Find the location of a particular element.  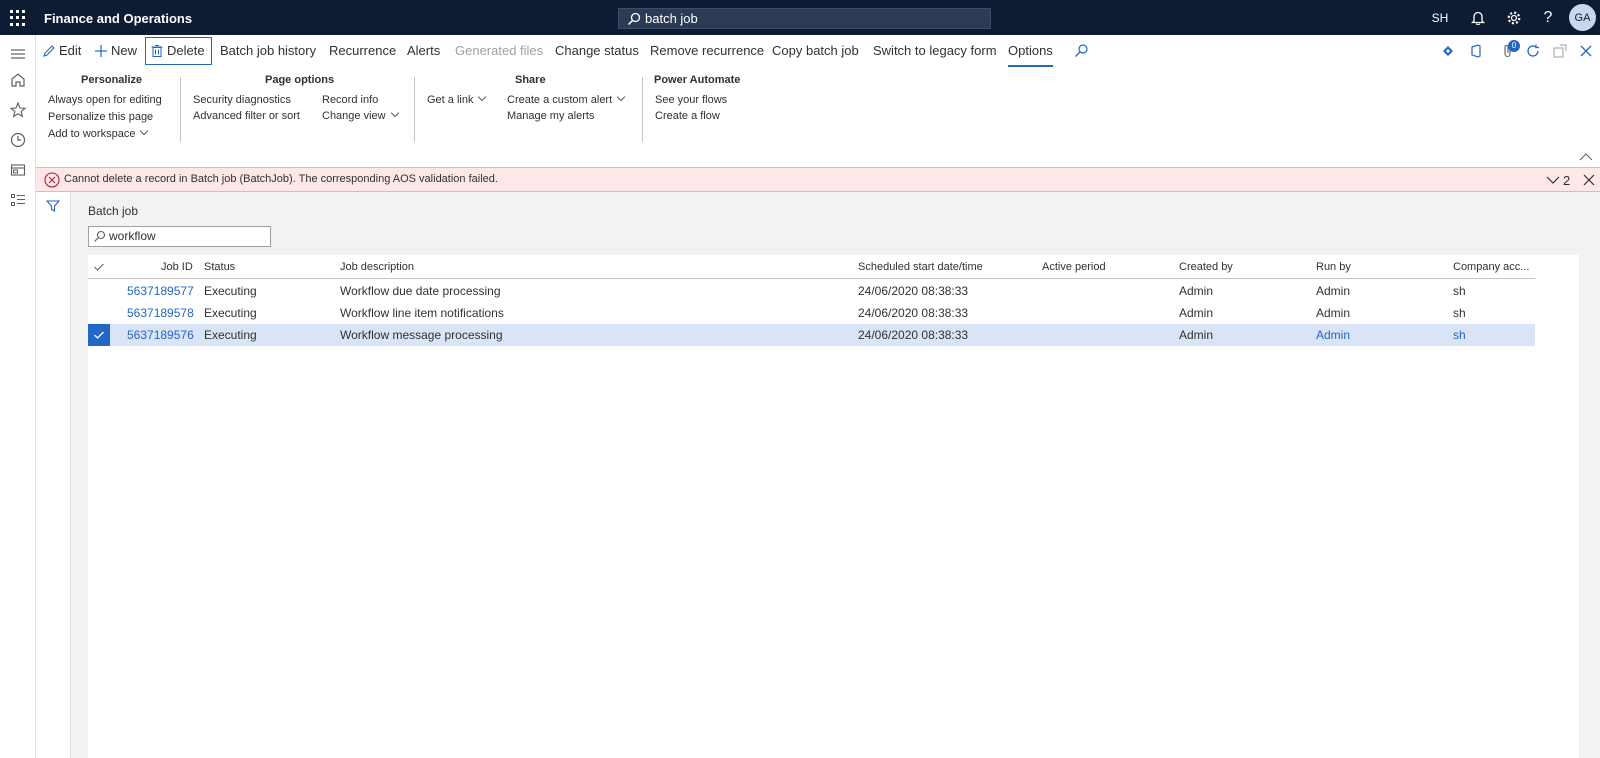

remove-recurrence-button: Remove recurrence is located at coordinates (707, 51).